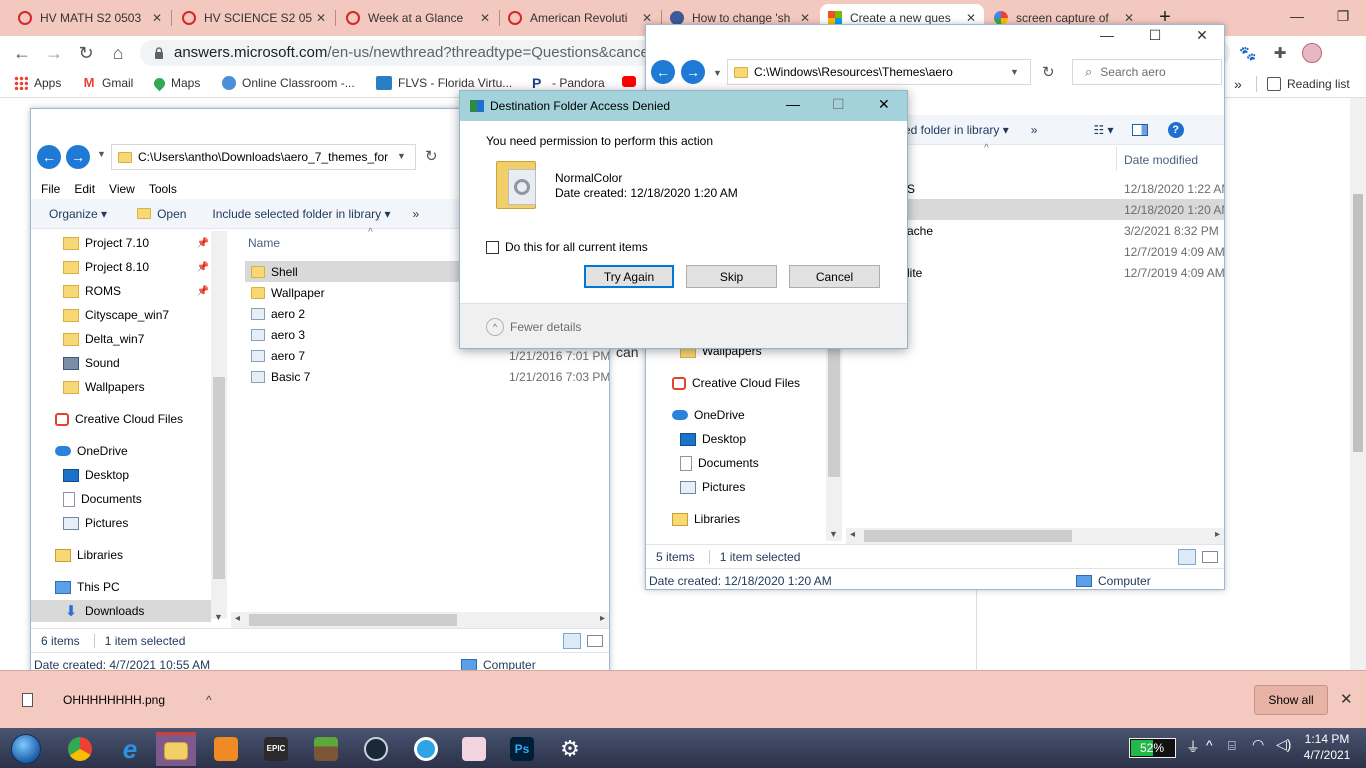  What do you see at coordinates (1343, 16) in the screenshot?
I see `restore-icon: ❐` at bounding box center [1343, 16].